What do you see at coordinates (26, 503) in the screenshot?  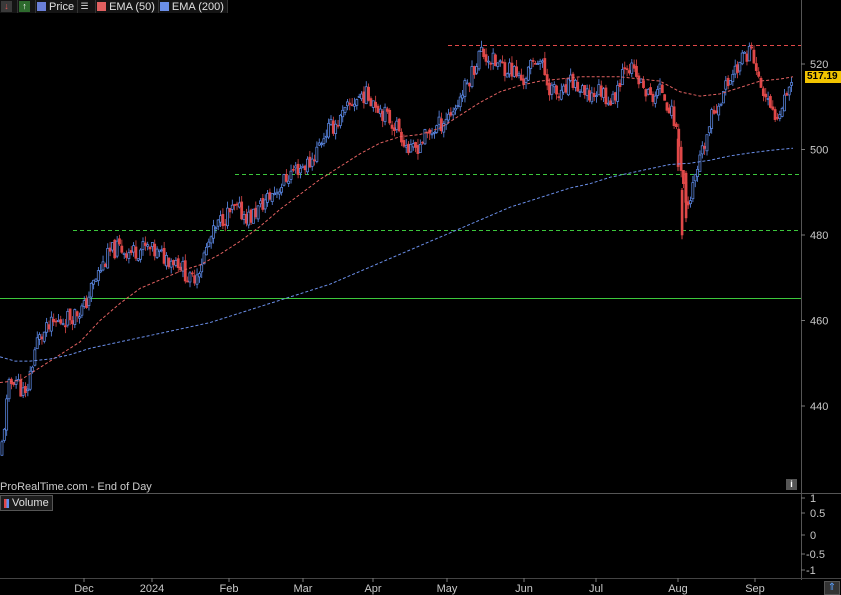 I see `volume-panel-label: Volume` at bounding box center [26, 503].